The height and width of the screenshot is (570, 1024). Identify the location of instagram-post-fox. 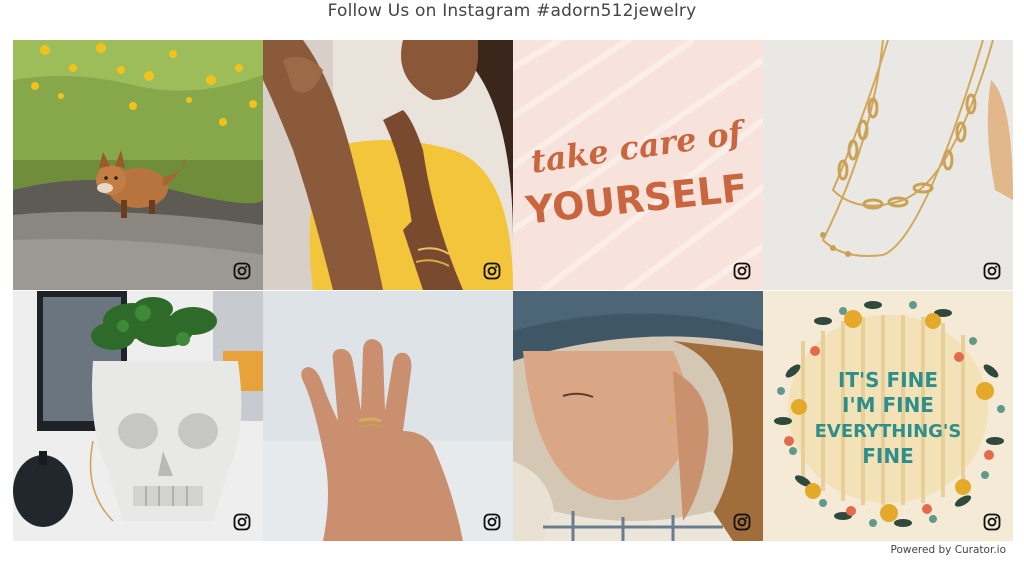
(138, 165).